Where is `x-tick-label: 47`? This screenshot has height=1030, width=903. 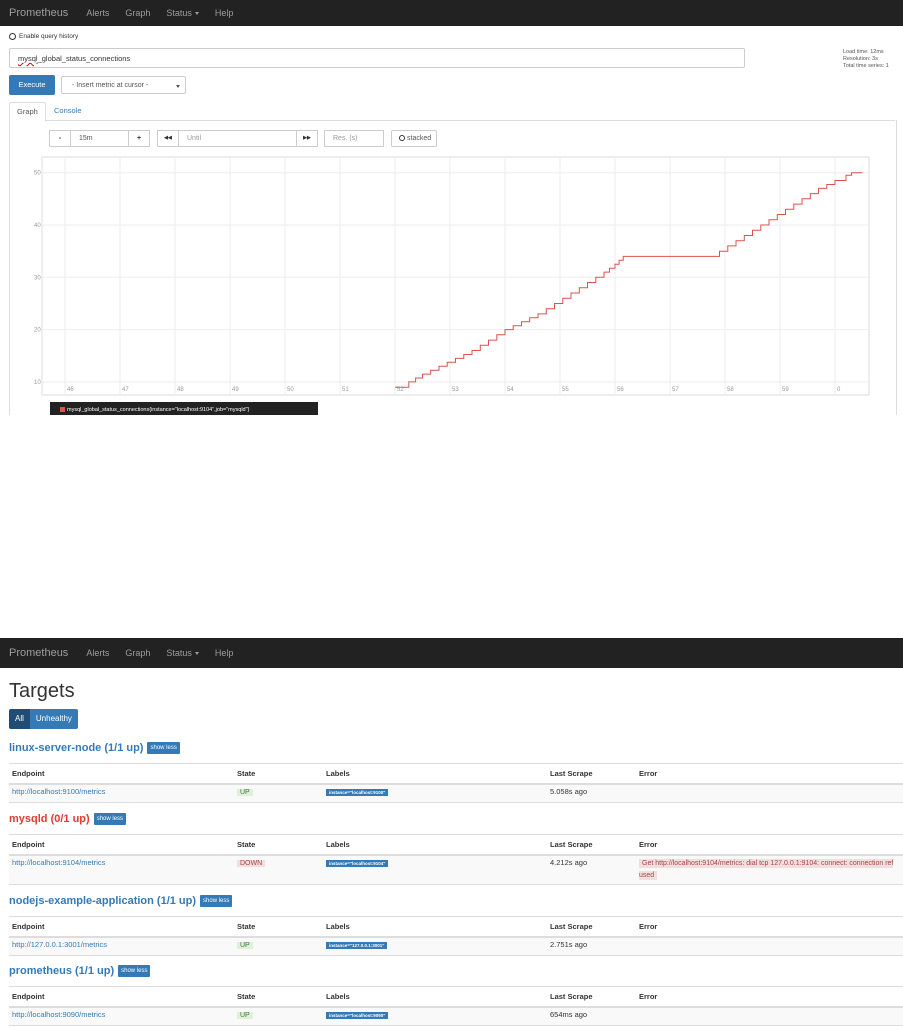
x-tick-label: 47 is located at coordinates (125, 390).